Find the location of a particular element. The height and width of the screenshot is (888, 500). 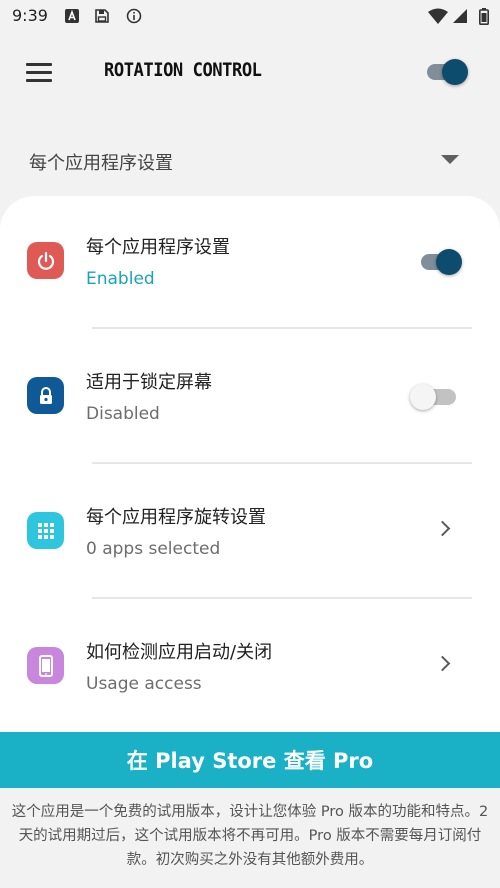

lock-icon is located at coordinates (45, 395).